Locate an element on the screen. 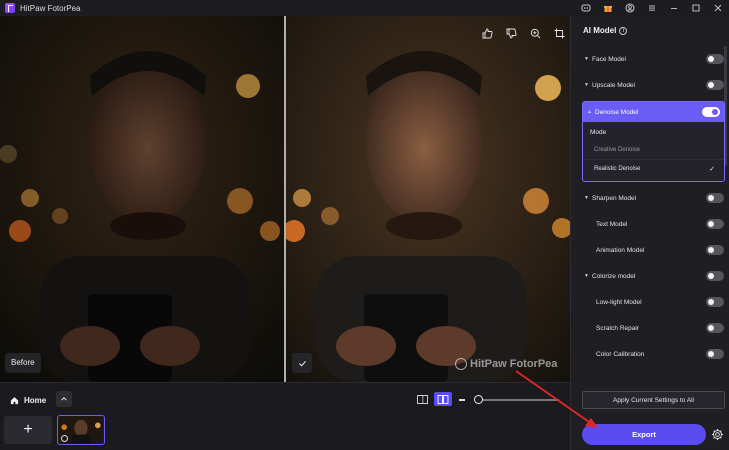 Image resolution: width=729 pixels, height=450 pixels. model-label: Upscale Model is located at coordinates (613, 85).